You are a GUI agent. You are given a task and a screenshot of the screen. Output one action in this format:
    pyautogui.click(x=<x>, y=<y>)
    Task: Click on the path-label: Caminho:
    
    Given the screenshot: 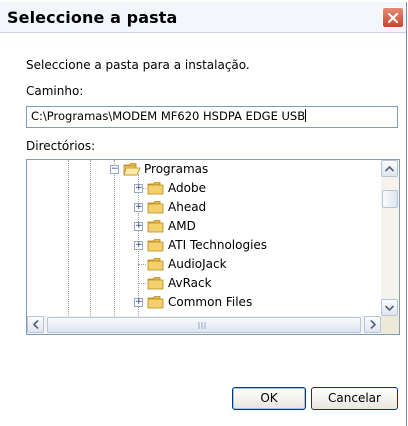 What is the action you would take?
    pyautogui.click(x=55, y=91)
    